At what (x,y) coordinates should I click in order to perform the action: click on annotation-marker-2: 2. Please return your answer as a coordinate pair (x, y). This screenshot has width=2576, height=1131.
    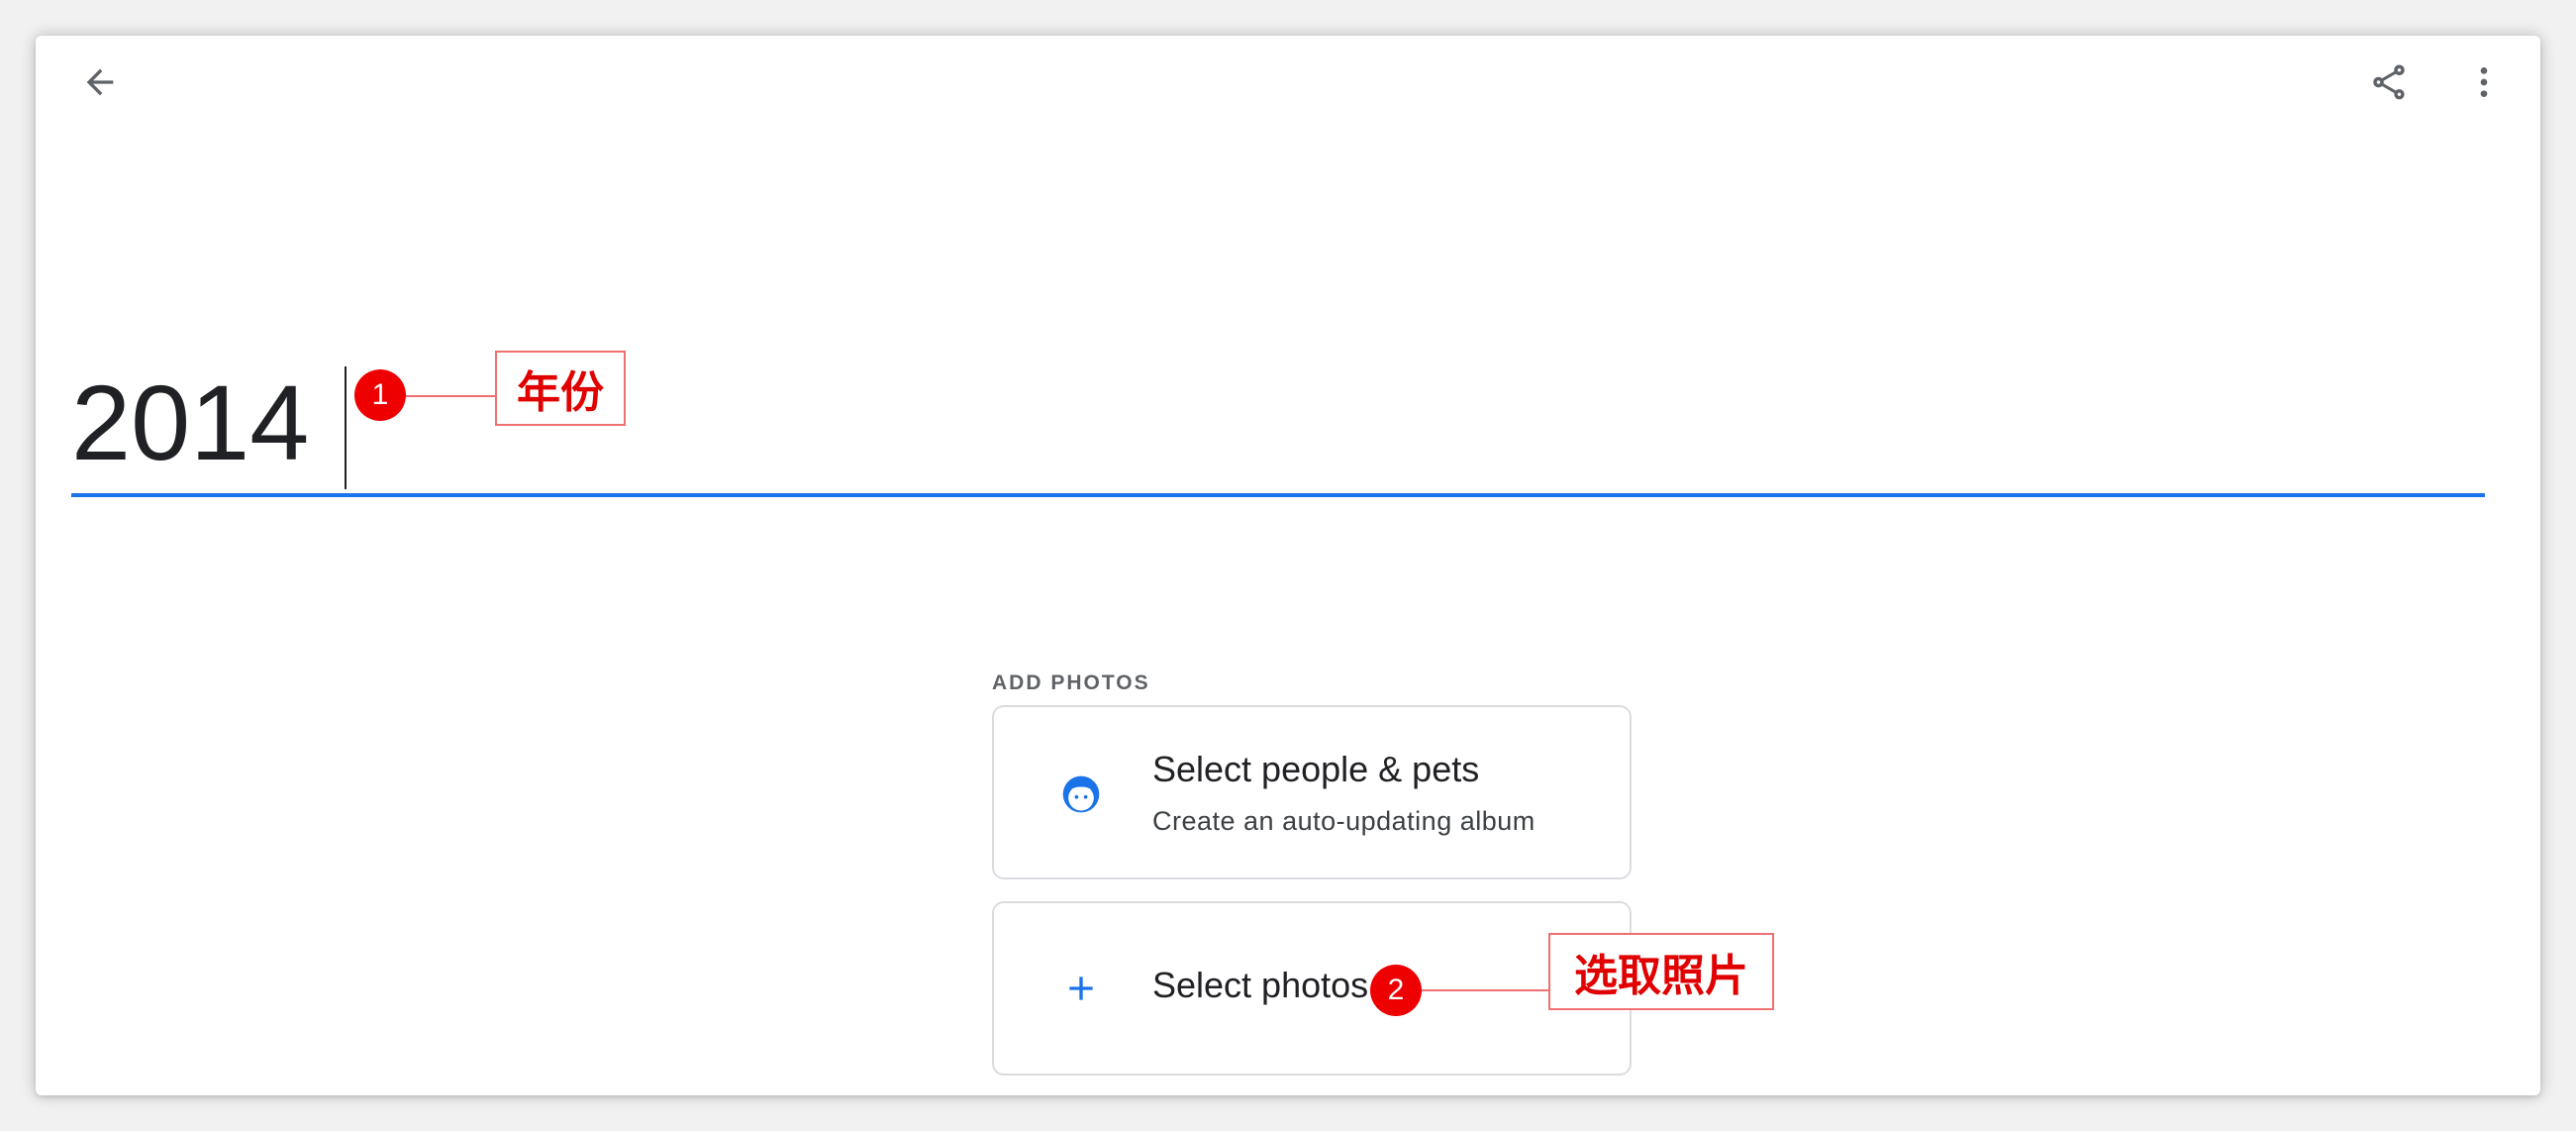
    Looking at the image, I should click on (1396, 990).